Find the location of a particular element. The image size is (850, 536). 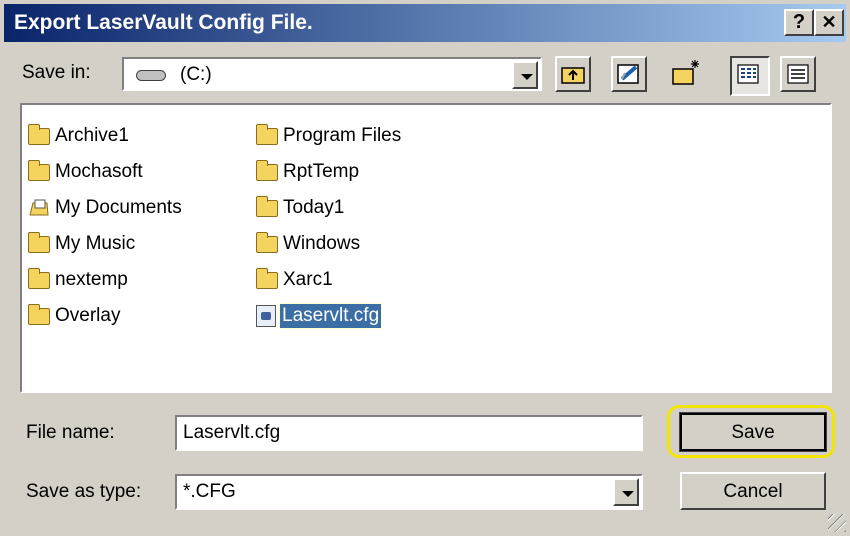

new-folder-icon is located at coordinates (685, 72).